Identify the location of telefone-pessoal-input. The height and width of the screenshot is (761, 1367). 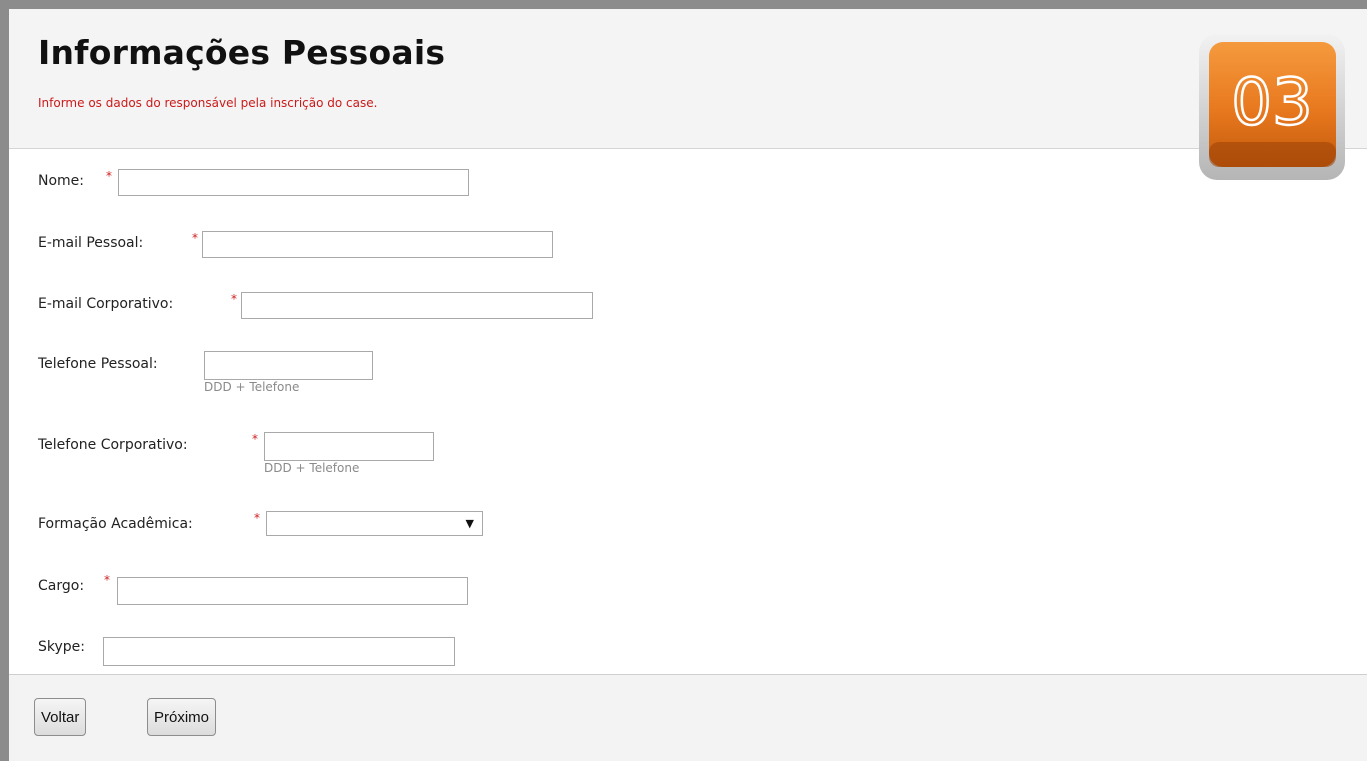
(288, 365).